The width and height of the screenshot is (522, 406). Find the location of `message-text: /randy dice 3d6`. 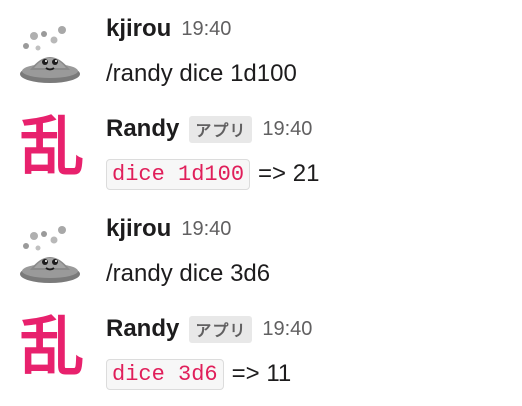

message-text: /randy dice 3d6 is located at coordinates (188, 273).